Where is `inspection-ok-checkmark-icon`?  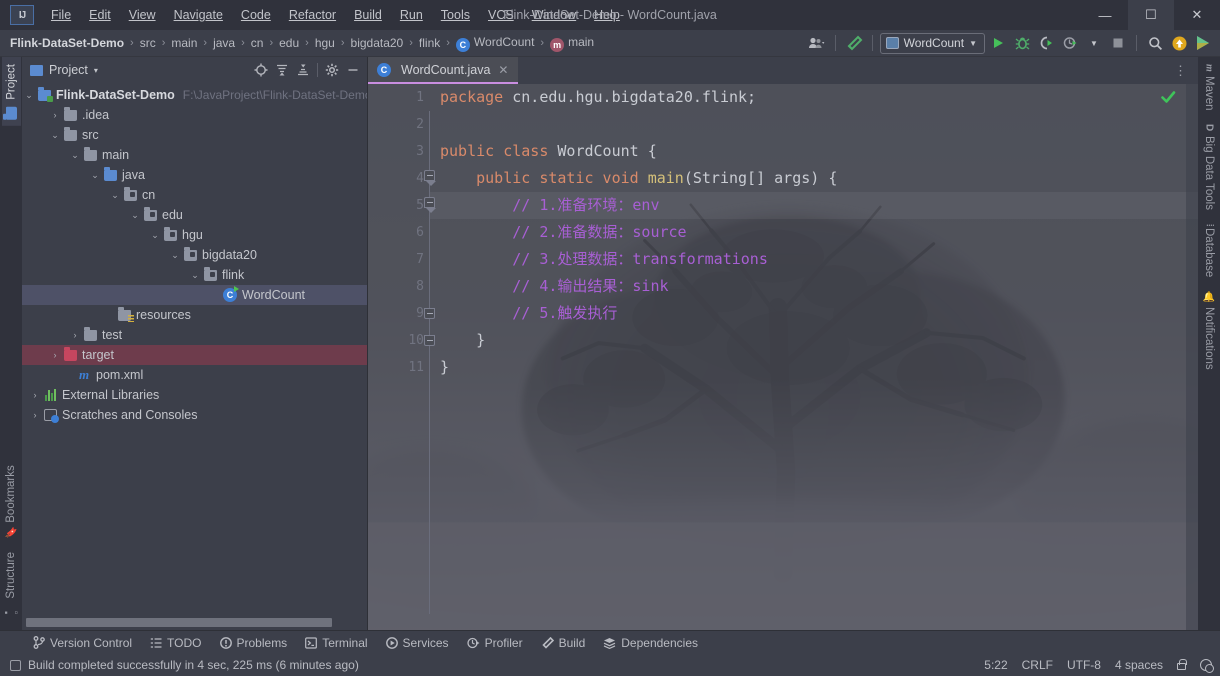 inspection-ok-checkmark-icon is located at coordinates (1168, 97).